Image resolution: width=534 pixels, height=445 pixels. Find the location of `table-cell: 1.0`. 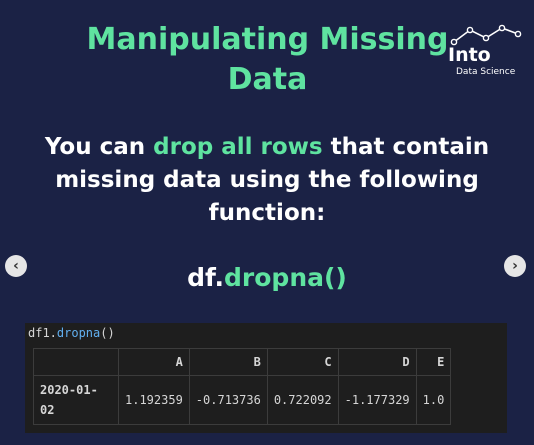

table-cell: 1.0 is located at coordinates (433, 400).